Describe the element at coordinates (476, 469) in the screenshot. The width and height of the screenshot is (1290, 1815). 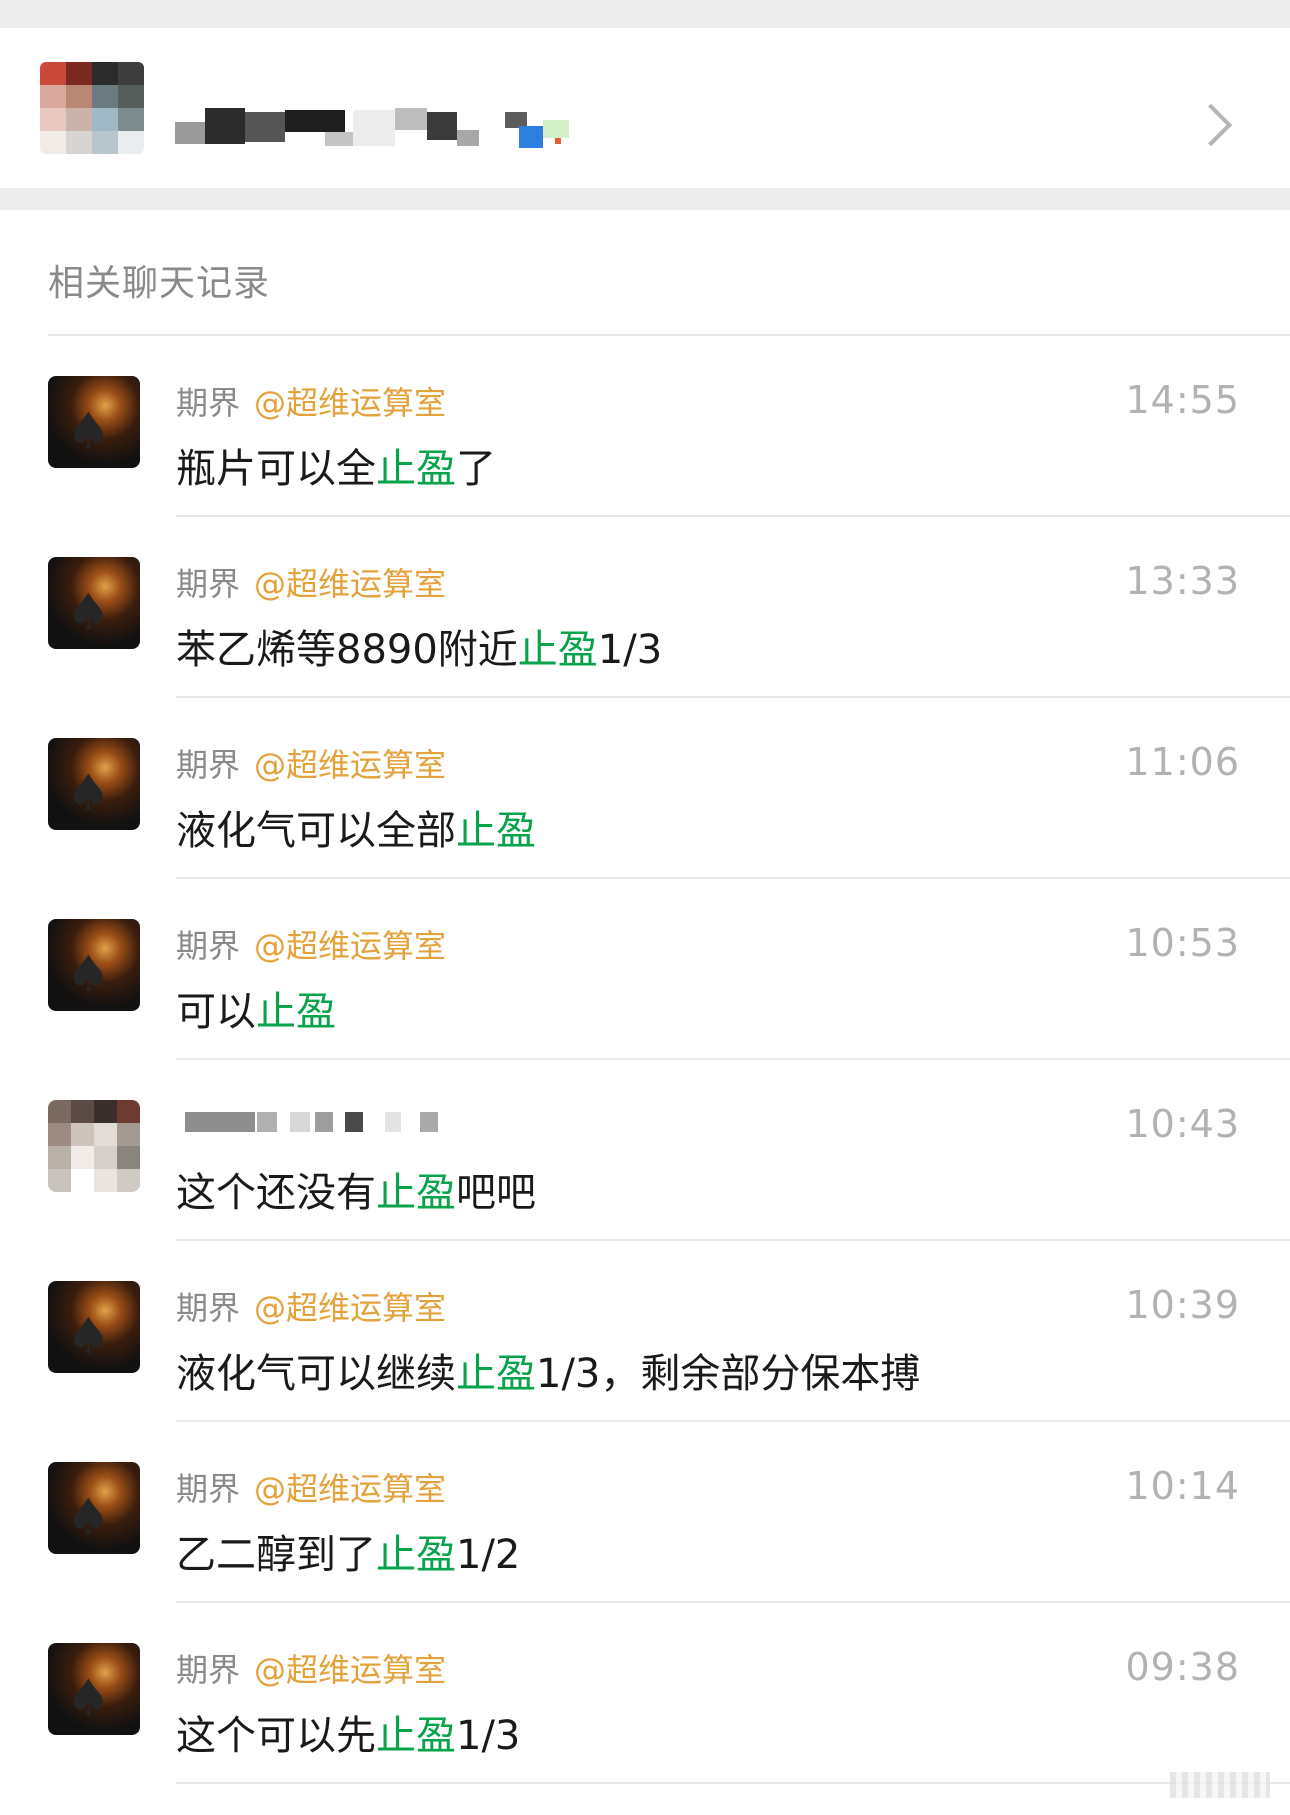
I see `message-after: 了` at that location.